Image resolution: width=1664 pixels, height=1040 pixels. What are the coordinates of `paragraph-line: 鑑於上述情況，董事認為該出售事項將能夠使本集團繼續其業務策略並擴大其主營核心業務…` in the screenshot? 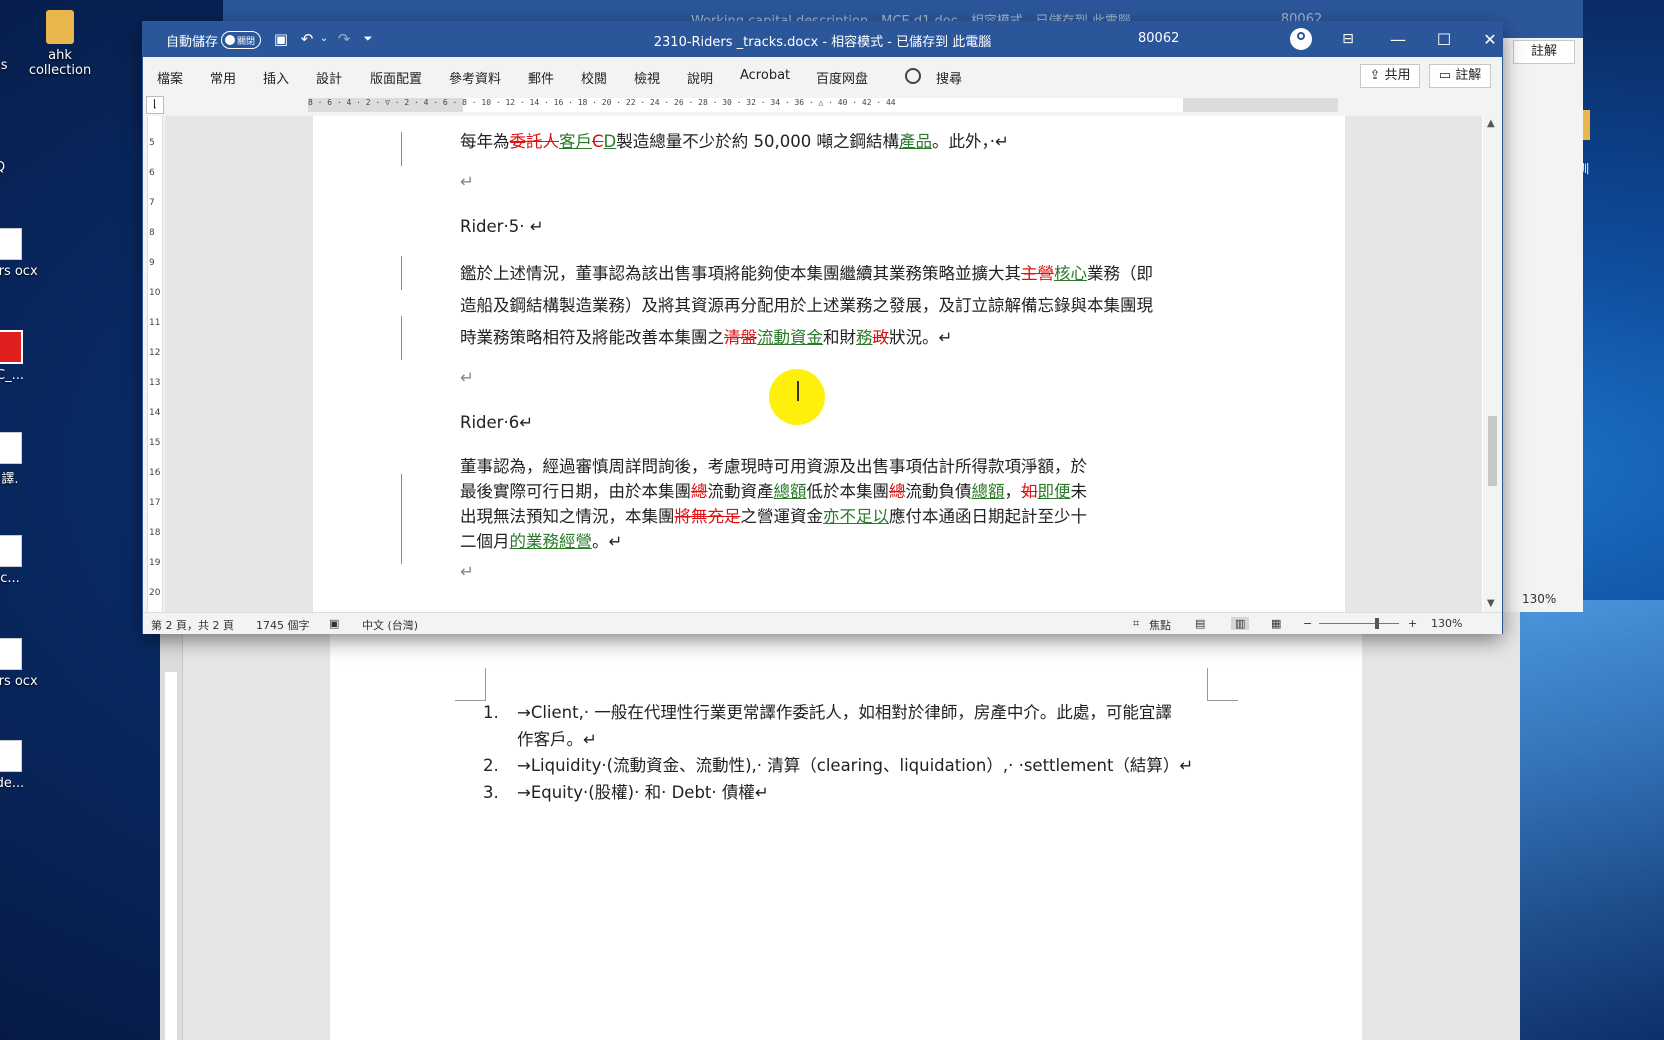 It's located at (806, 272).